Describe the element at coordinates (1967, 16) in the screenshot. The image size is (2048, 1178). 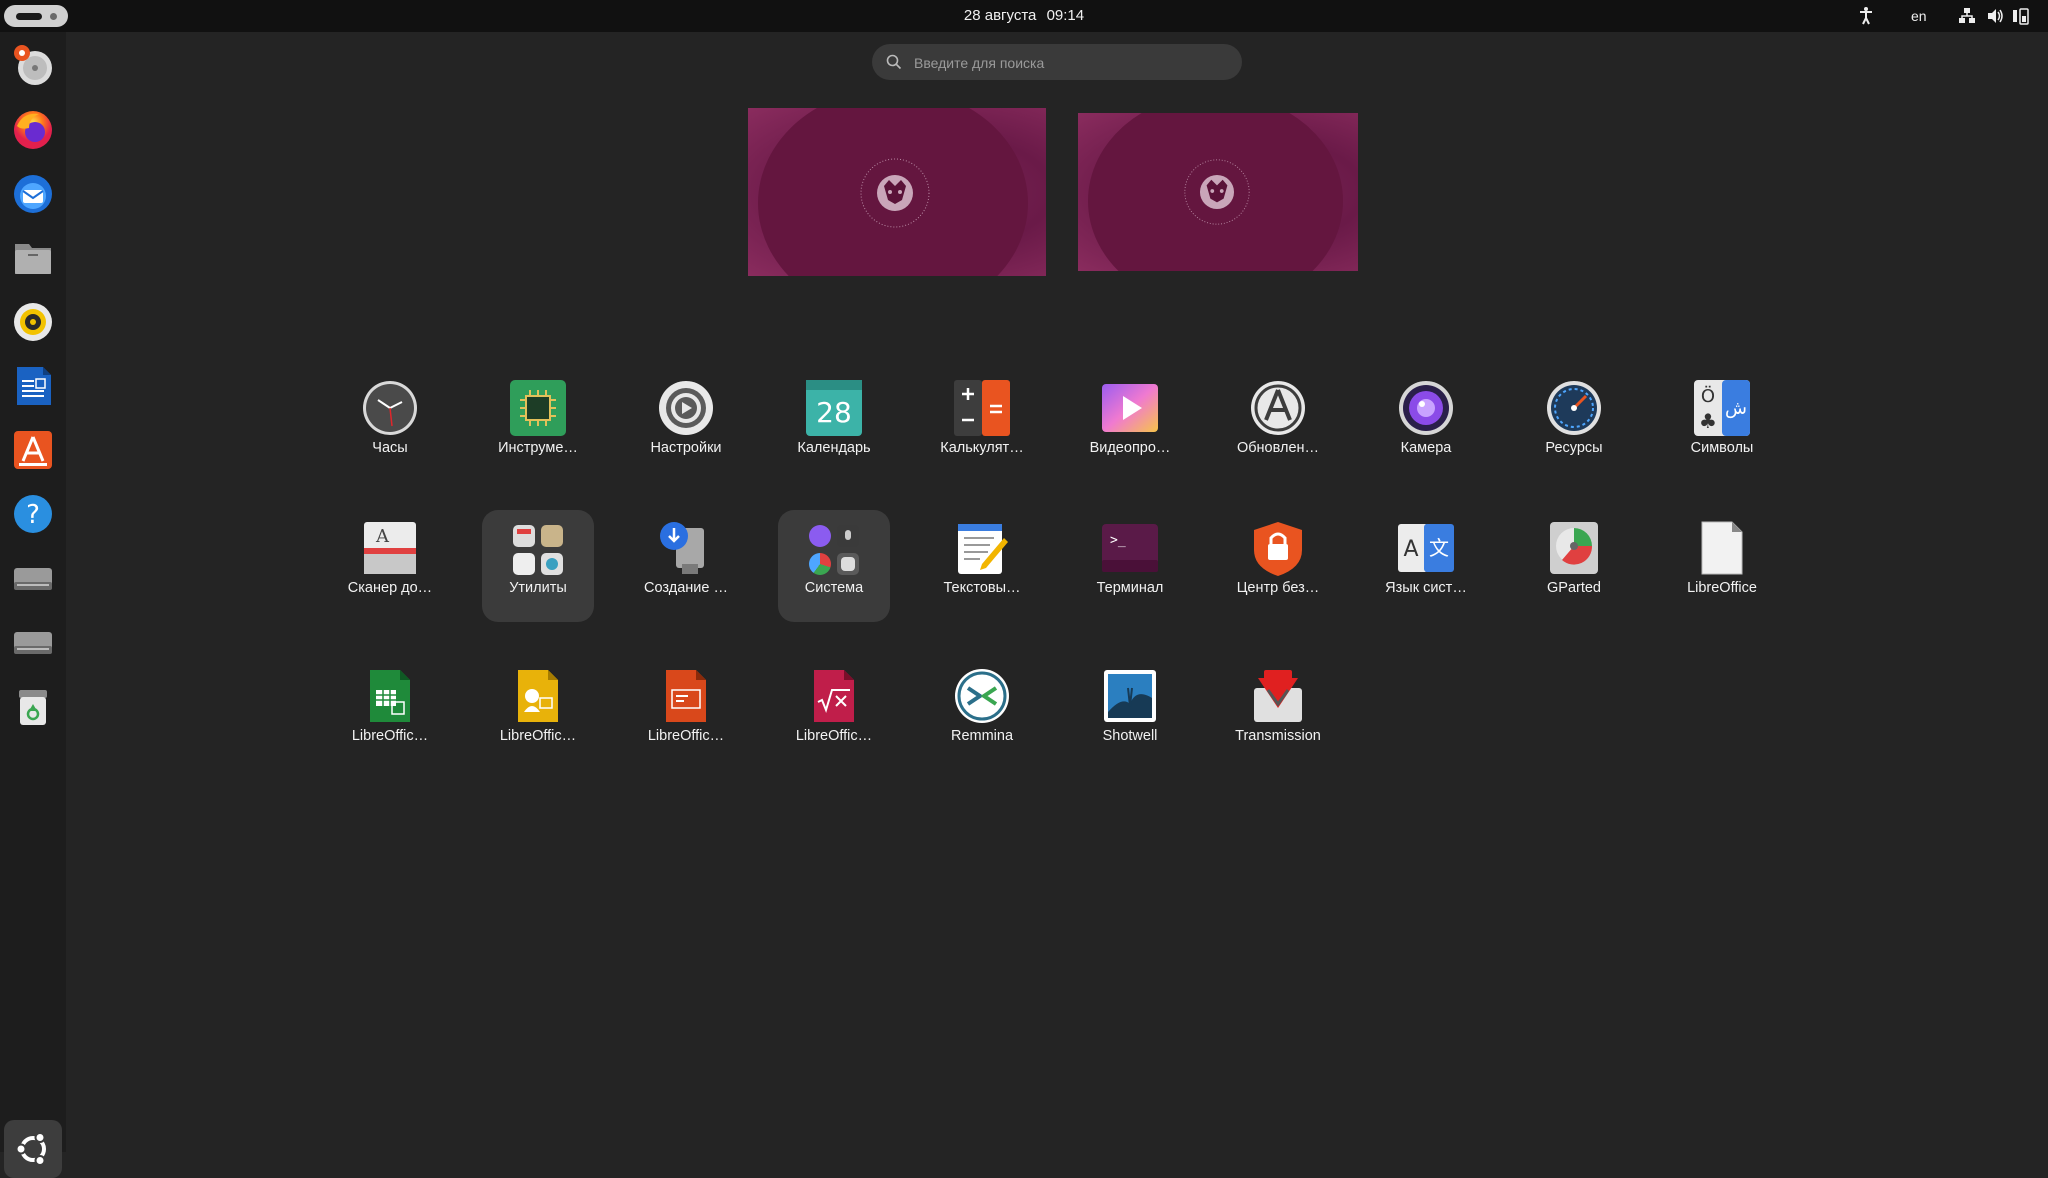
I see `network-icon` at that location.